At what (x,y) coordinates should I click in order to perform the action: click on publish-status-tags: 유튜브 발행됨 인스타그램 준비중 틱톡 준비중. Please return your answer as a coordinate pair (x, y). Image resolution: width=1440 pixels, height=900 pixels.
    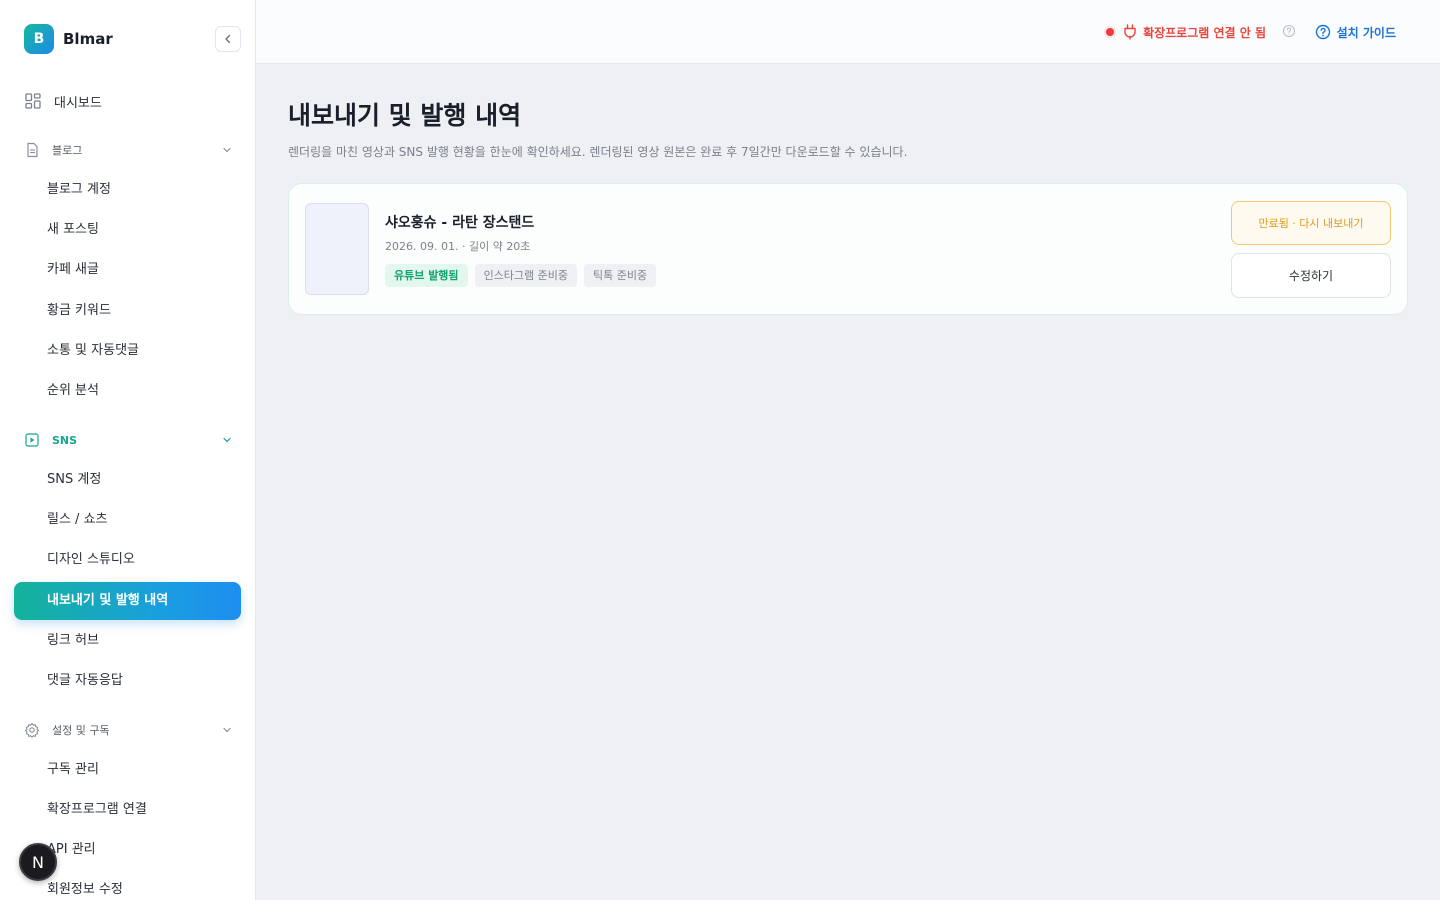
    Looking at the image, I should click on (521, 275).